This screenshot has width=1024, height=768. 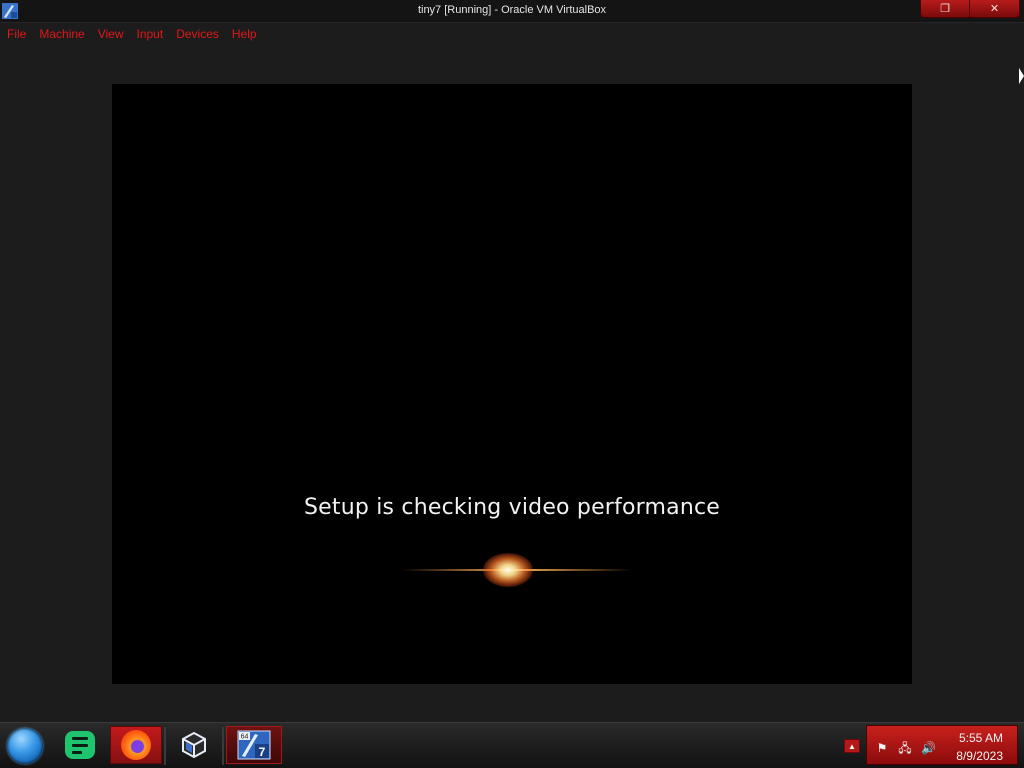 I want to click on show-hidden-icons-button: ▲, so click(x=852, y=746).